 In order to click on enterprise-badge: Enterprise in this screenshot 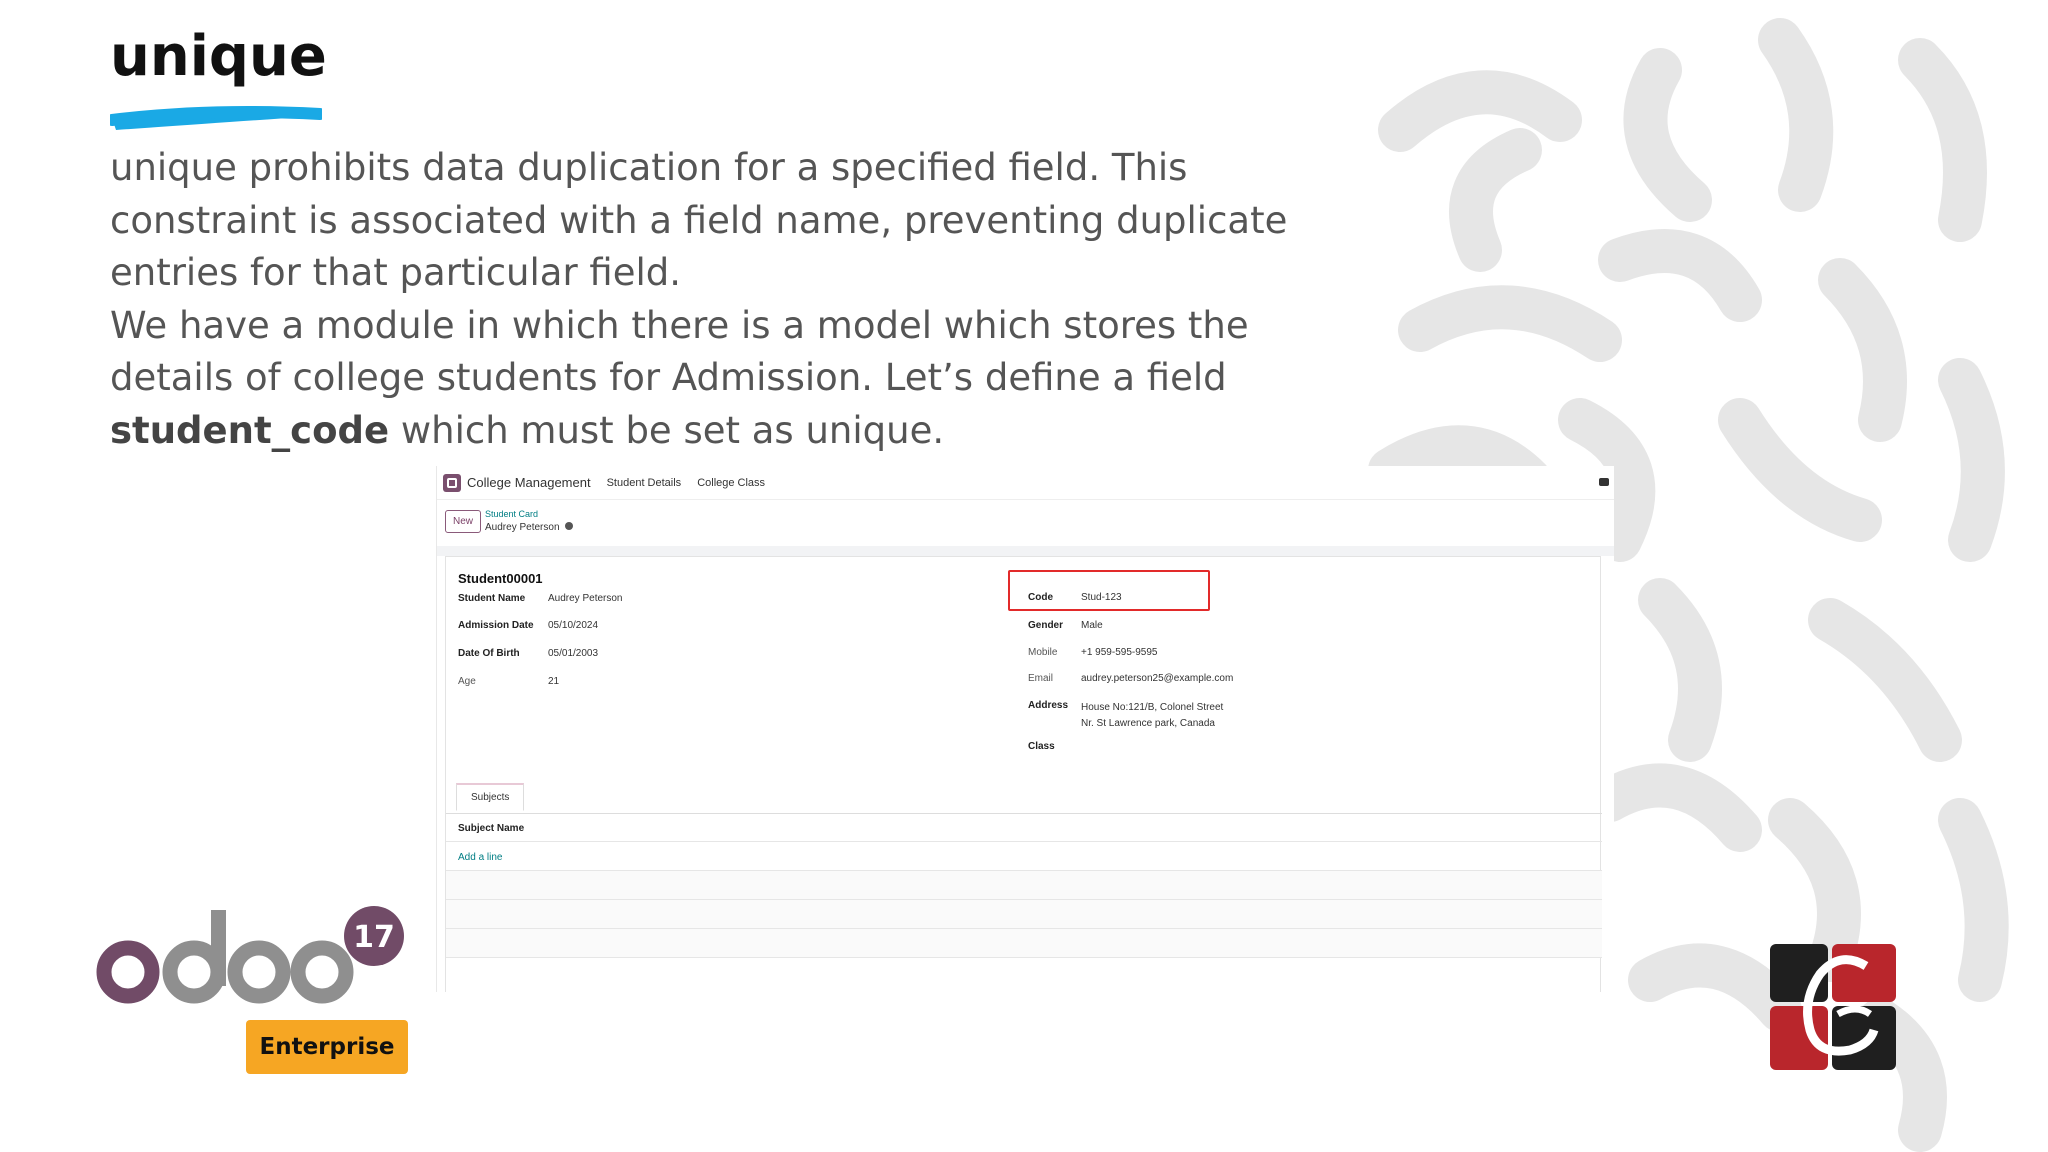, I will do `click(327, 1047)`.